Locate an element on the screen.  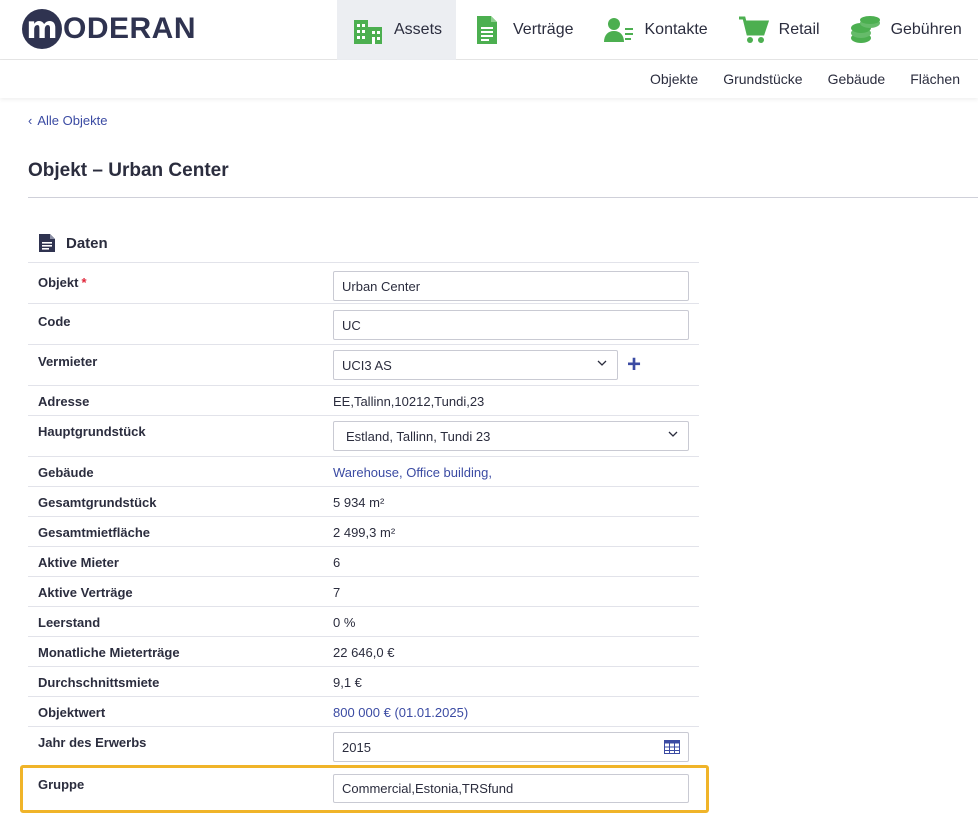
nav-item-vertraege: Verträge is located at coordinates (521, 30).